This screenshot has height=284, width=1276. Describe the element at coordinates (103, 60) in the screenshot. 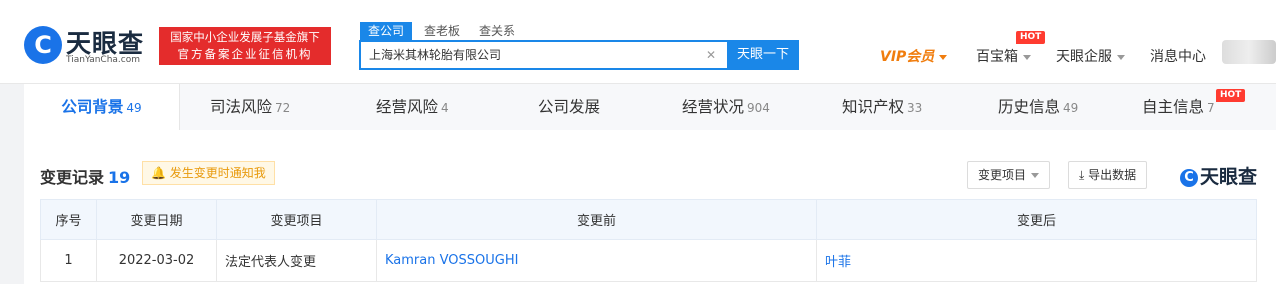

I see `logo-url: TianYanCha.com` at that location.